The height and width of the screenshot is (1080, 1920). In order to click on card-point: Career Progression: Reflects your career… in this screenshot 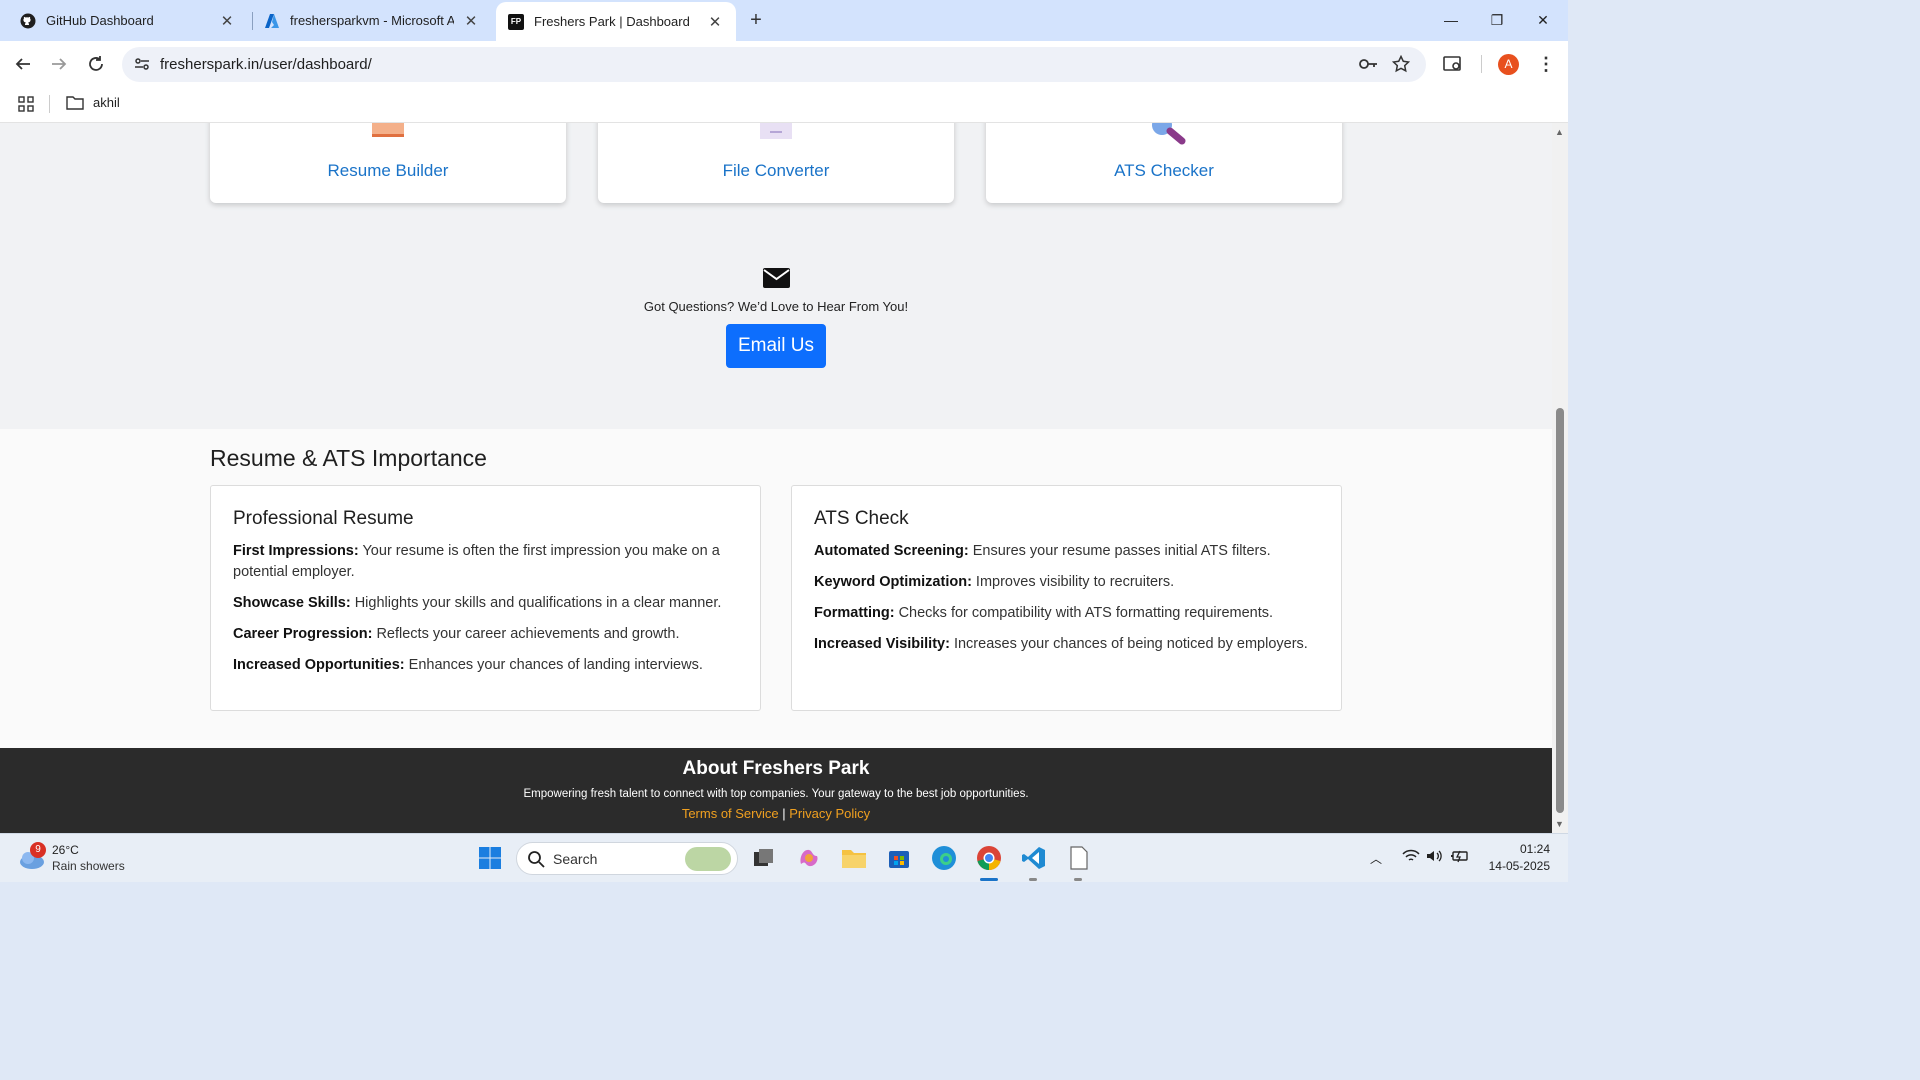, I will do `click(456, 634)`.